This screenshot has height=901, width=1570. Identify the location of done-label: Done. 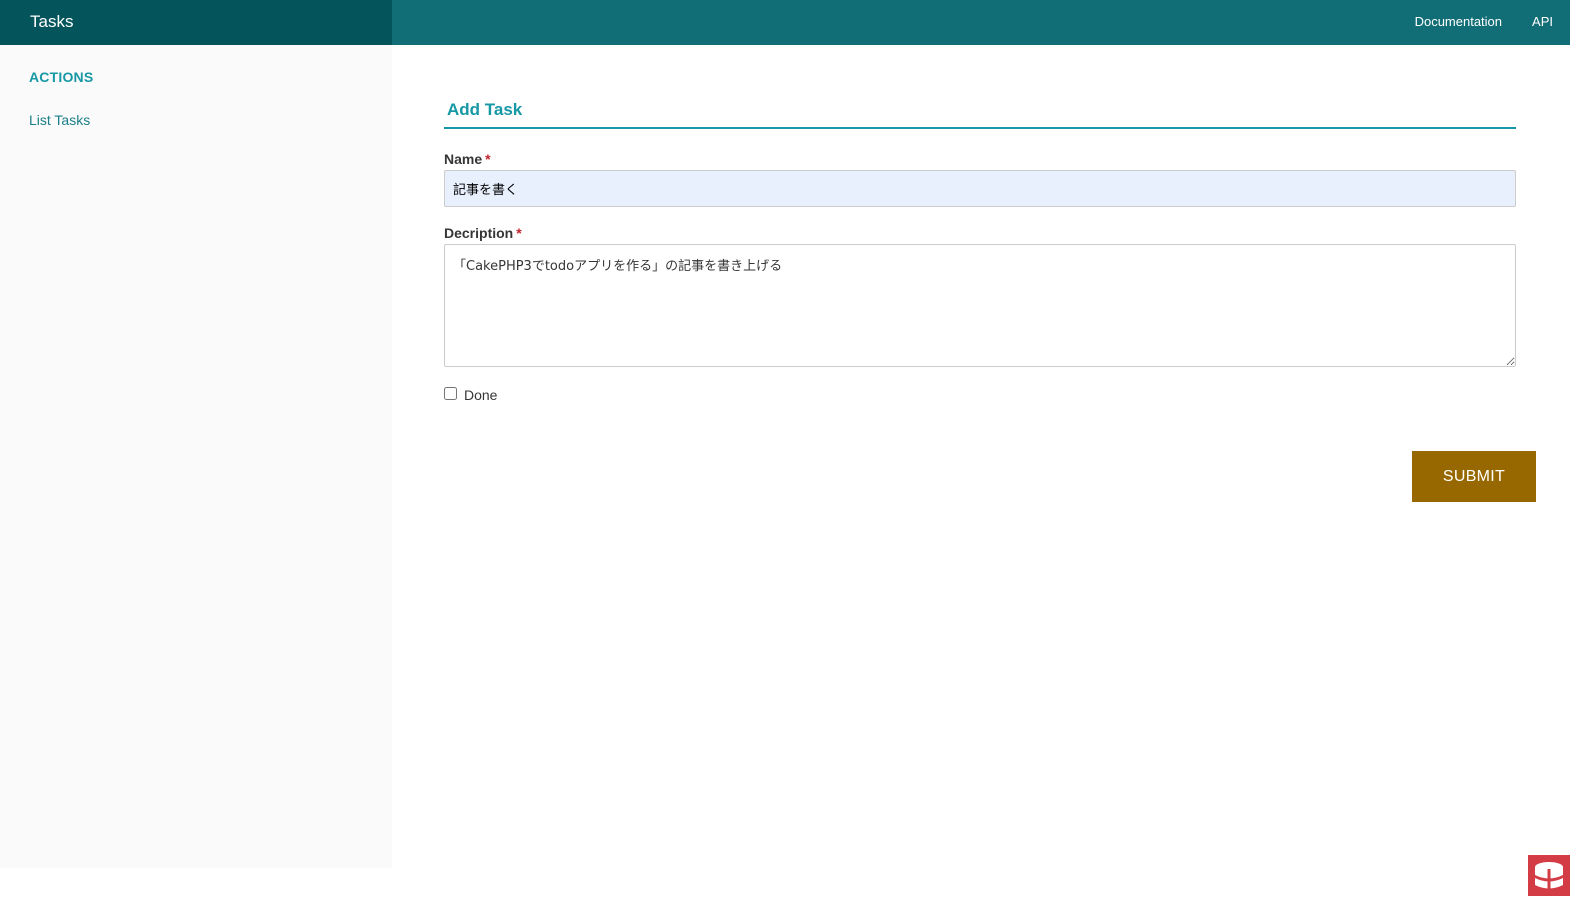
(480, 393).